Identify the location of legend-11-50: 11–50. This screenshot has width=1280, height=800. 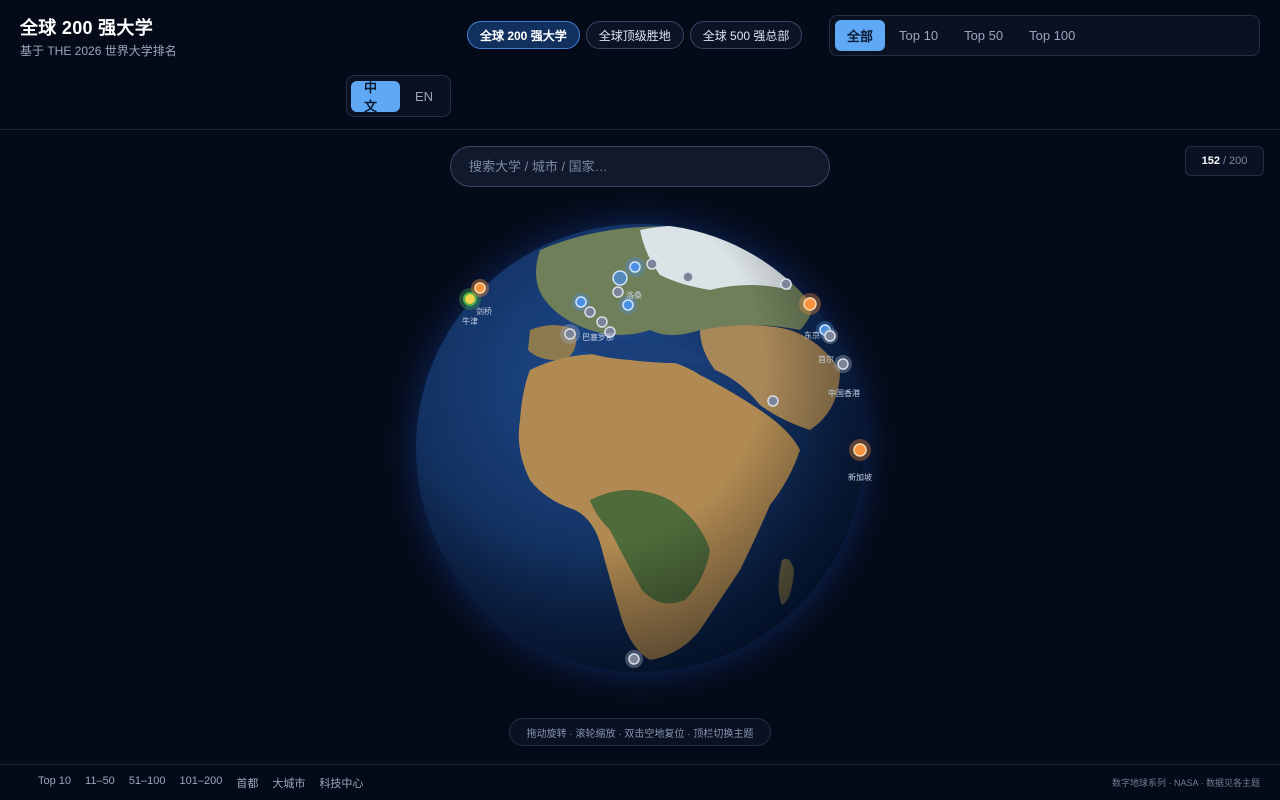
(100, 781).